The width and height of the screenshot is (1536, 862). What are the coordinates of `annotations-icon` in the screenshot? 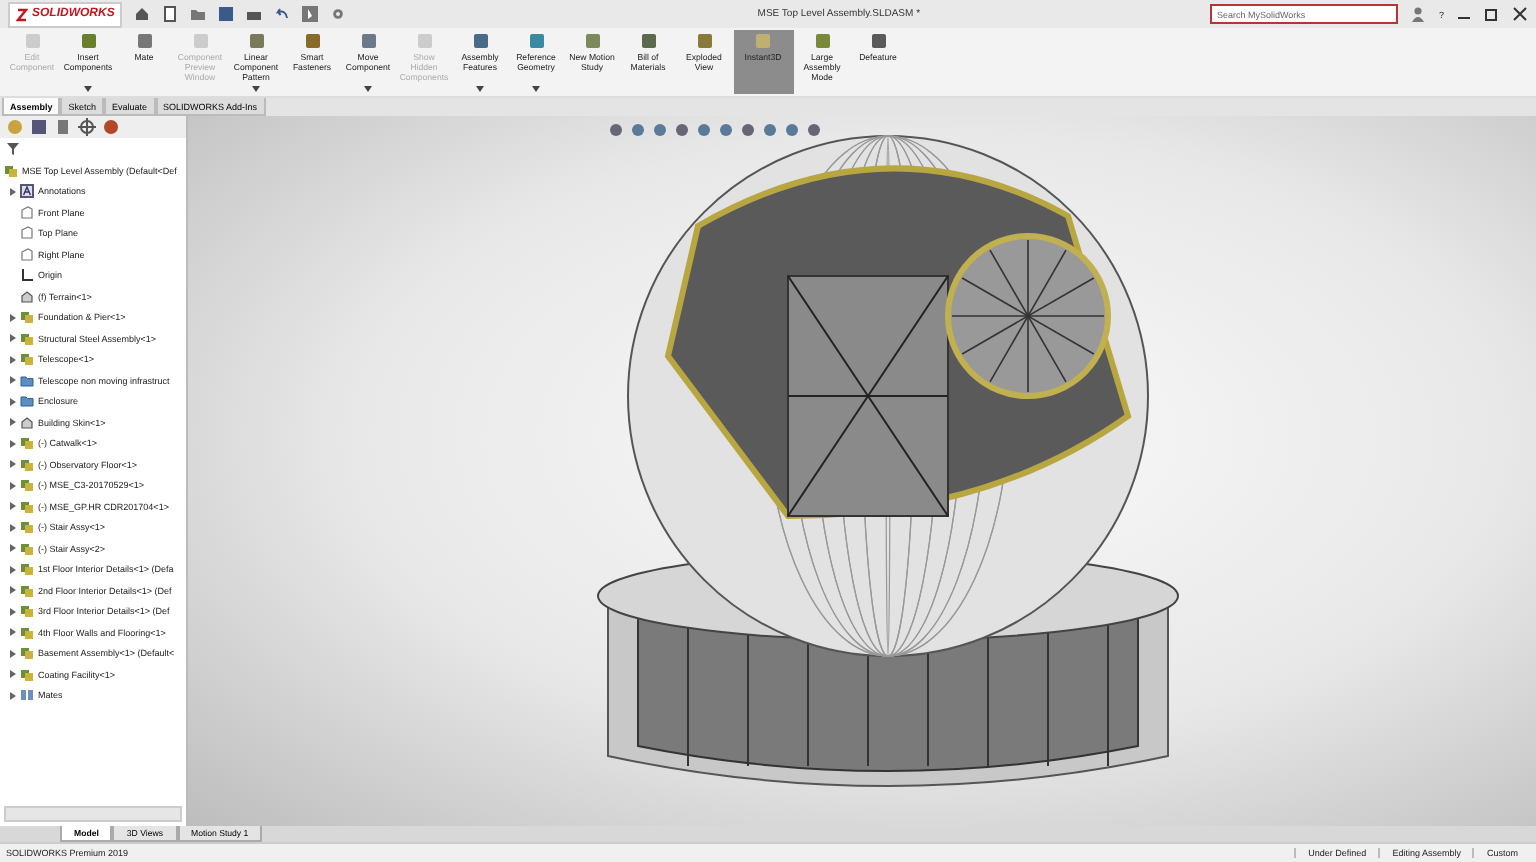 It's located at (27, 191).